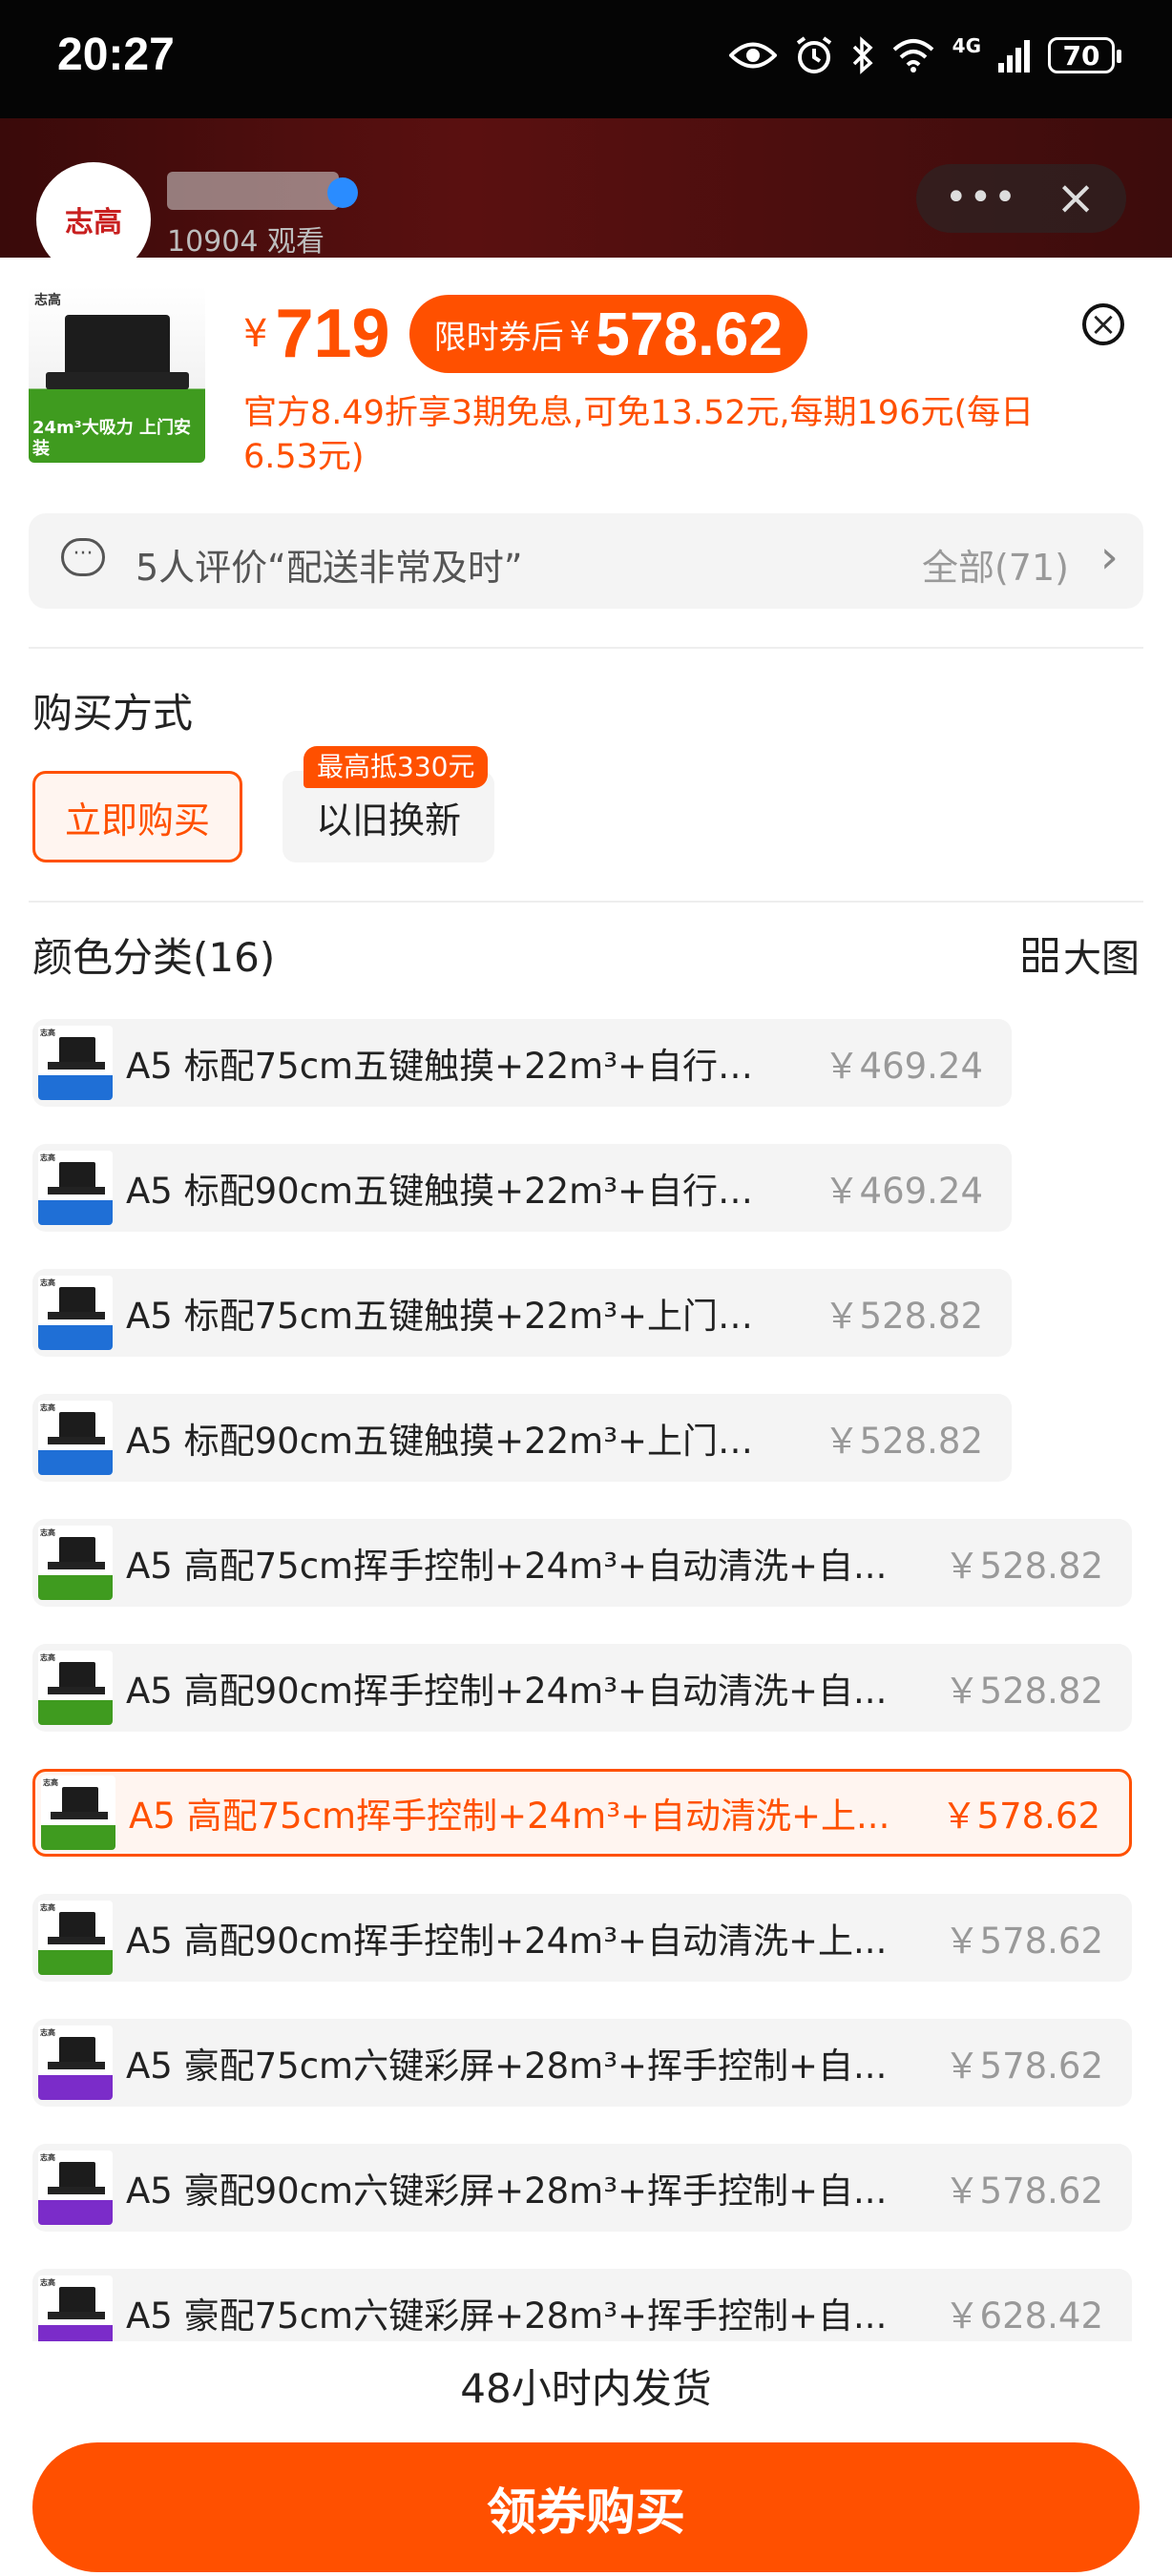 This screenshot has width=1172, height=2576. I want to click on variant-option: 志高 A5 豪配75cm六键彩屏+28m³+挥手控制+自... ￥578.62, so click(582, 2063).